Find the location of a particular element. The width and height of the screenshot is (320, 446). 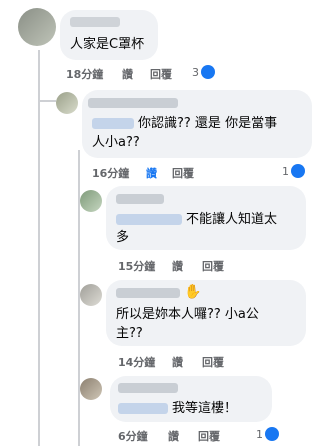

comment-text-line-1: 不能讓人知道太 is located at coordinates (232, 219).